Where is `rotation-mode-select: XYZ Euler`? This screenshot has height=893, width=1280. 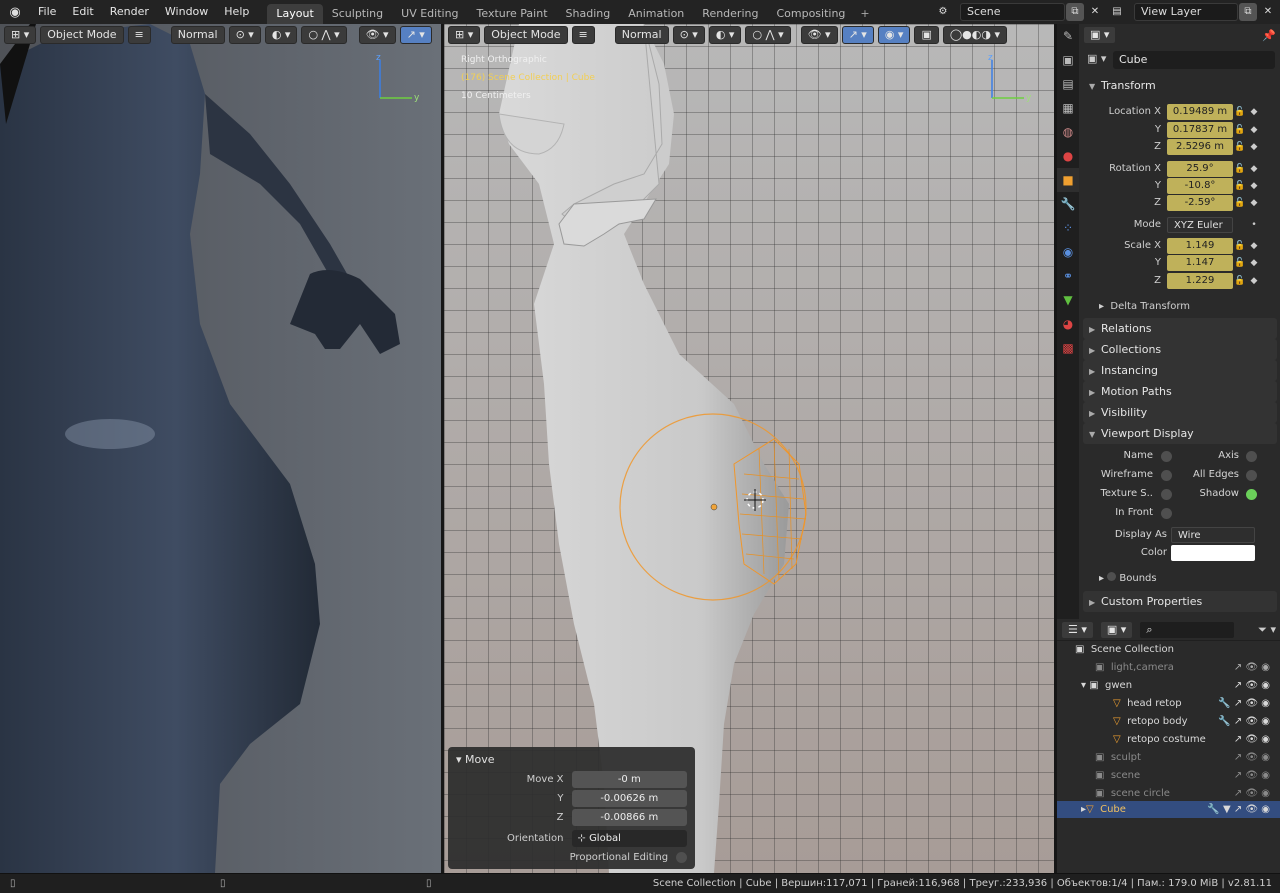 rotation-mode-select: XYZ Euler is located at coordinates (1200, 224).